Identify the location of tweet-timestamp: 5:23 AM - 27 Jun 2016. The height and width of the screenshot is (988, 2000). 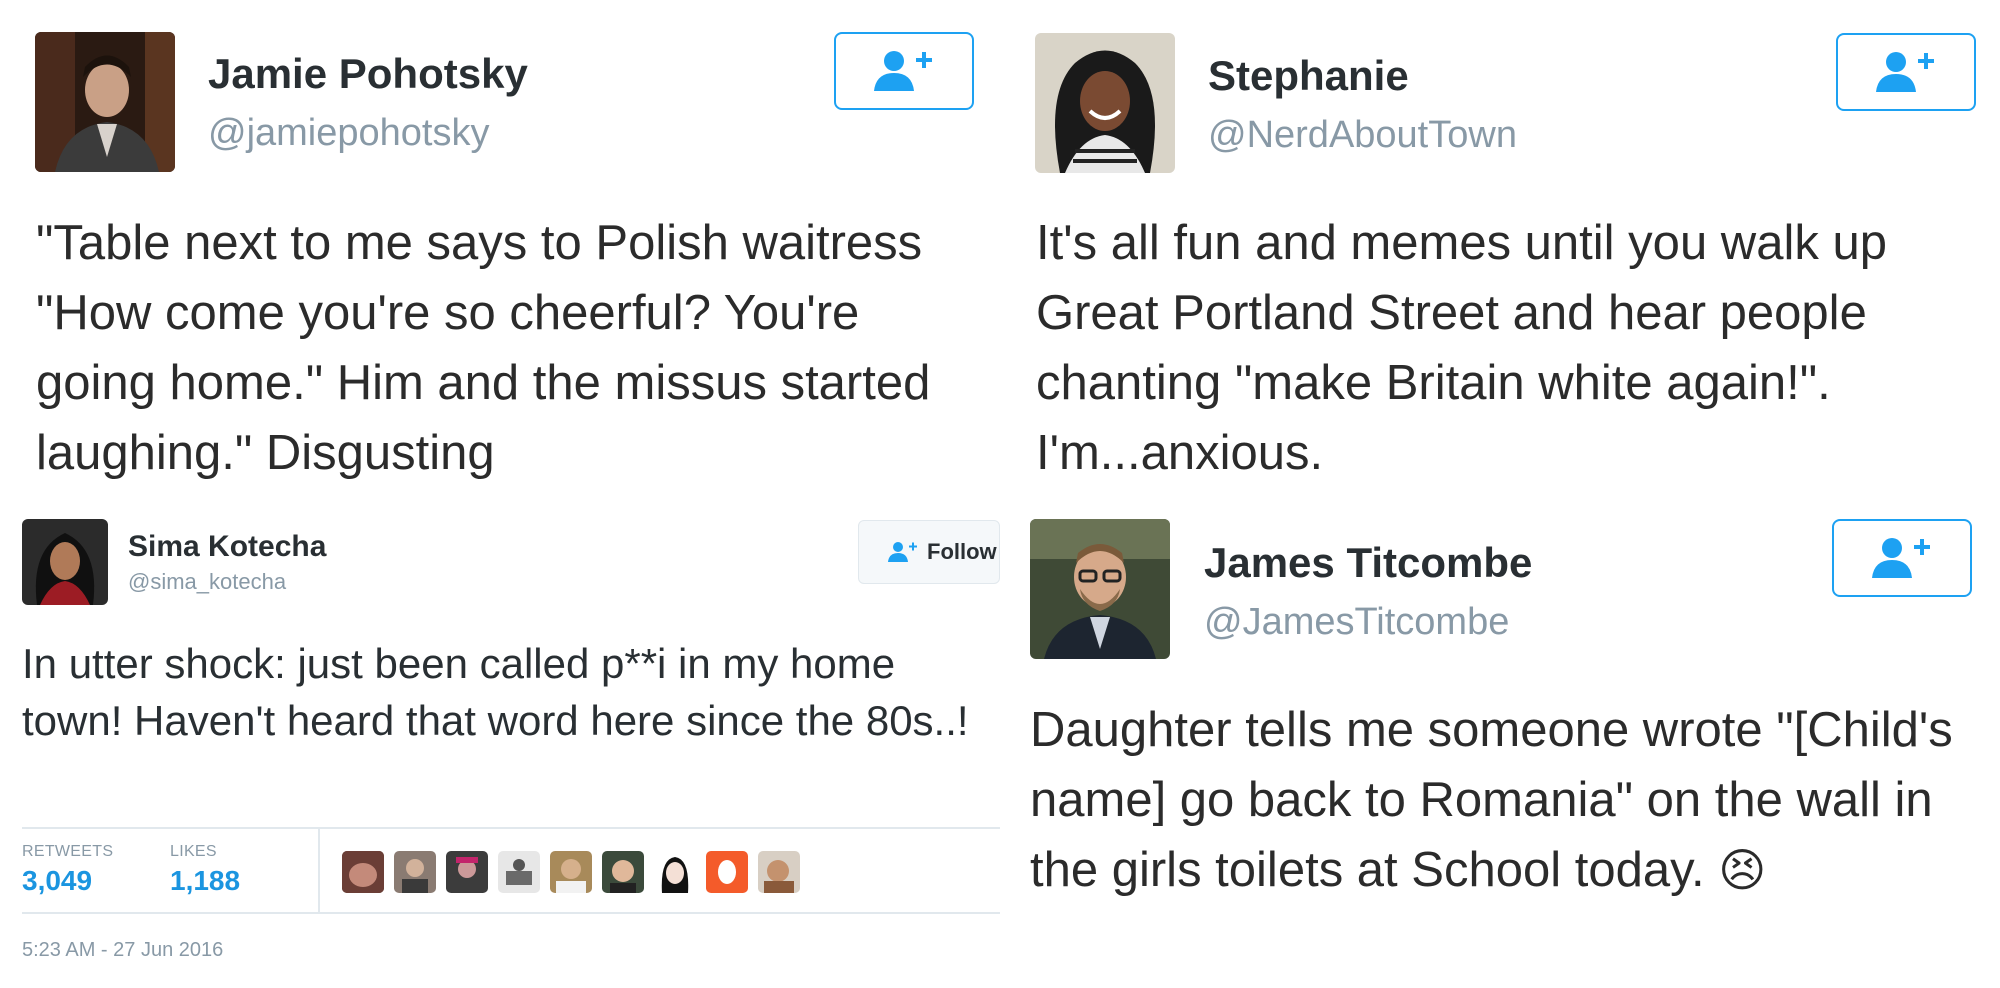
(122, 950).